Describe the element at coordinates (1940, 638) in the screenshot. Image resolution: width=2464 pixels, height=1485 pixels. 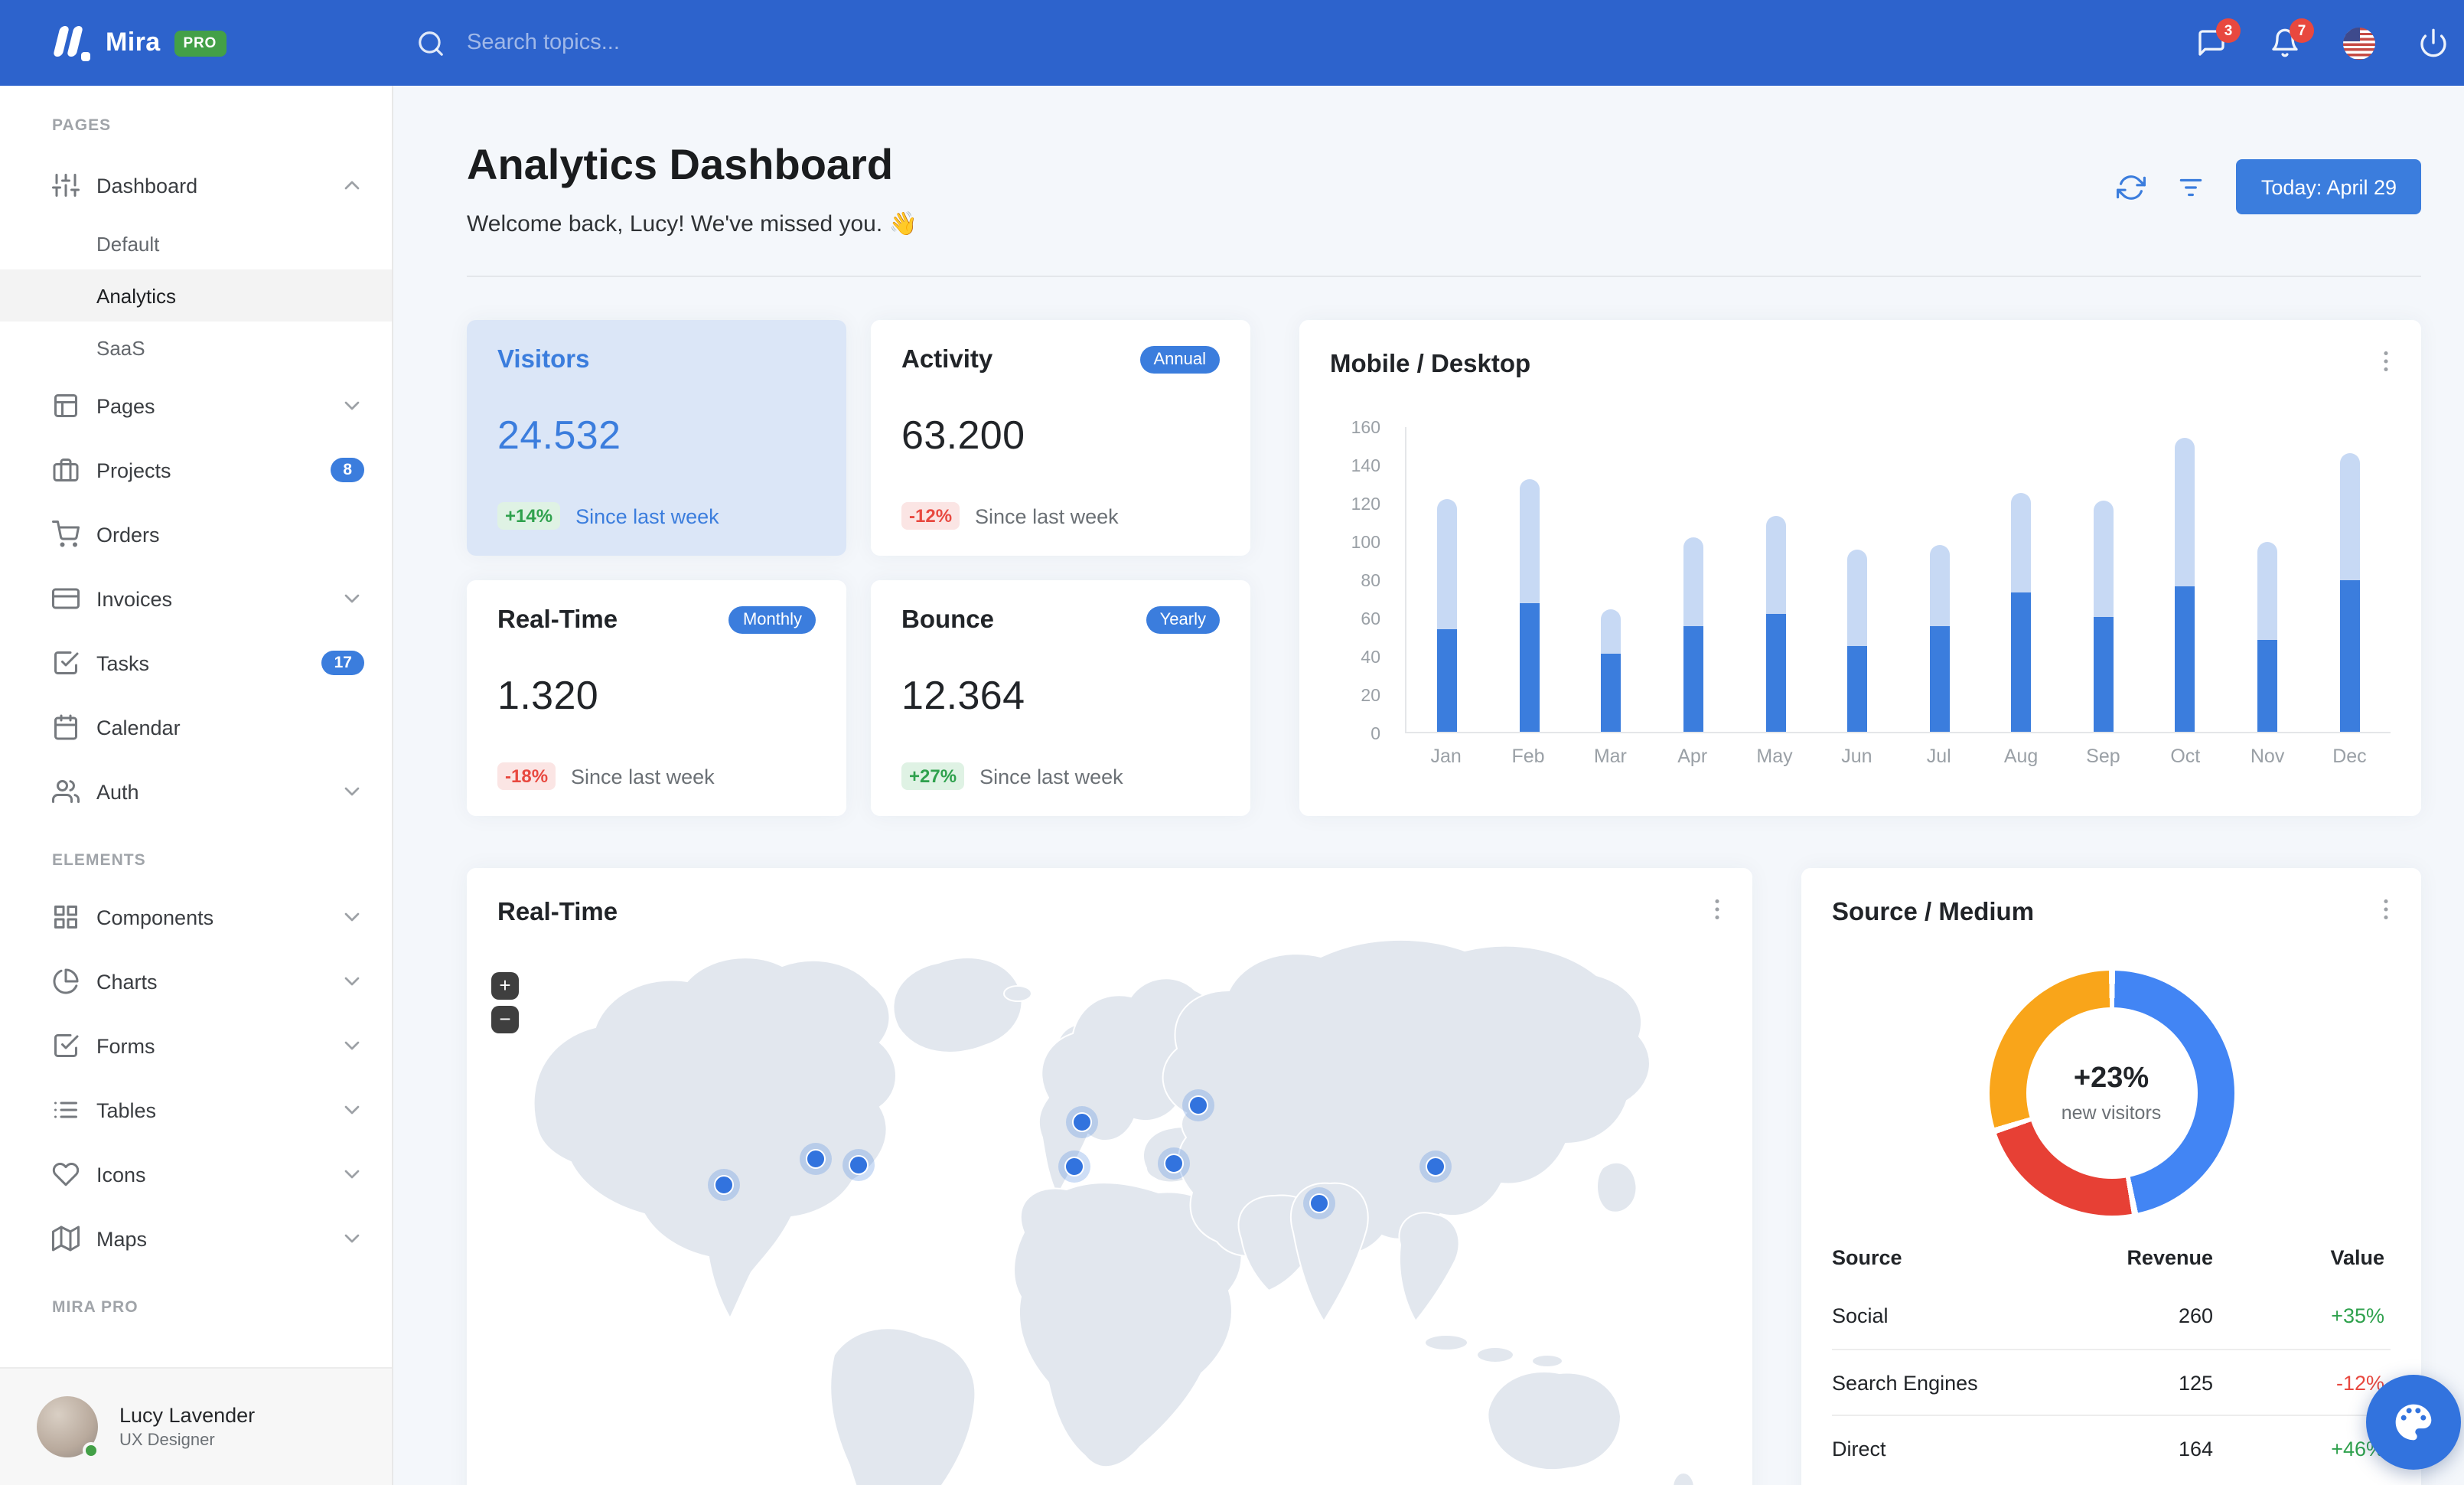
I see `bar-jul` at that location.